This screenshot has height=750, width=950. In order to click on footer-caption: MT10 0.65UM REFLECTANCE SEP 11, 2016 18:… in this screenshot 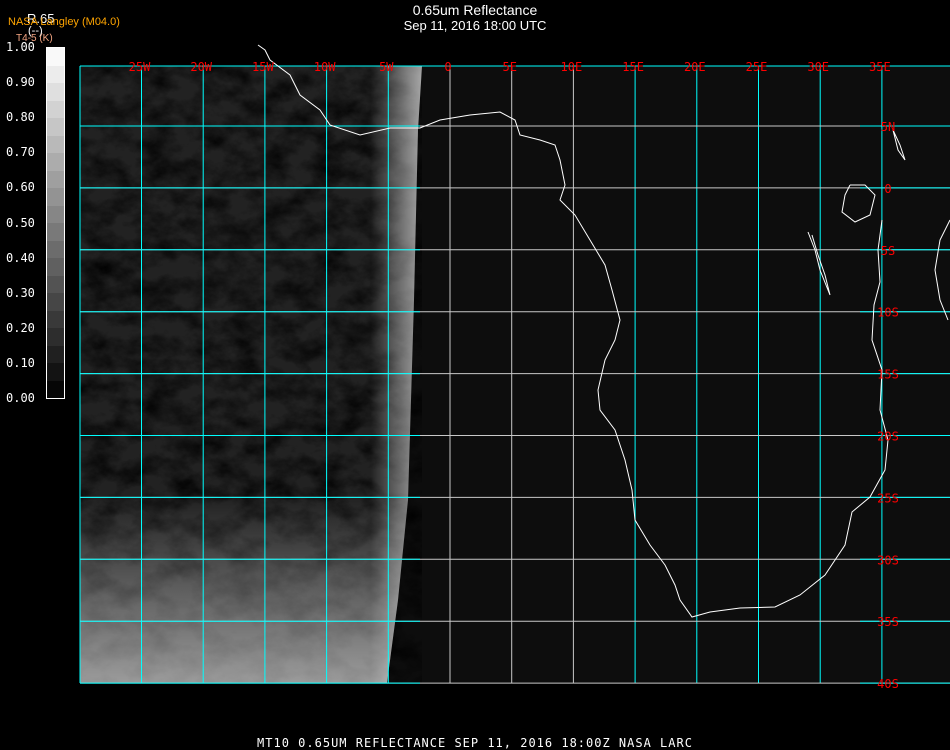, I will do `click(475, 743)`.